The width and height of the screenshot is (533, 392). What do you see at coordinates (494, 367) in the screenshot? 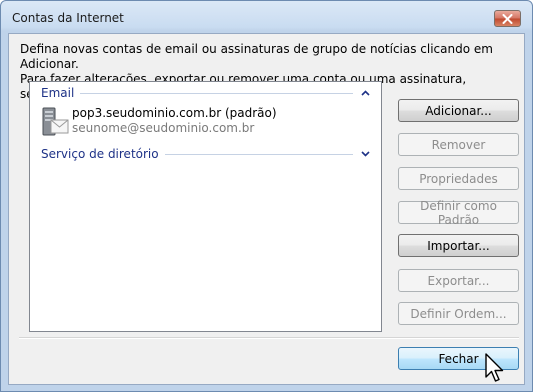
I see `mouse-pointer-icon` at bounding box center [494, 367].